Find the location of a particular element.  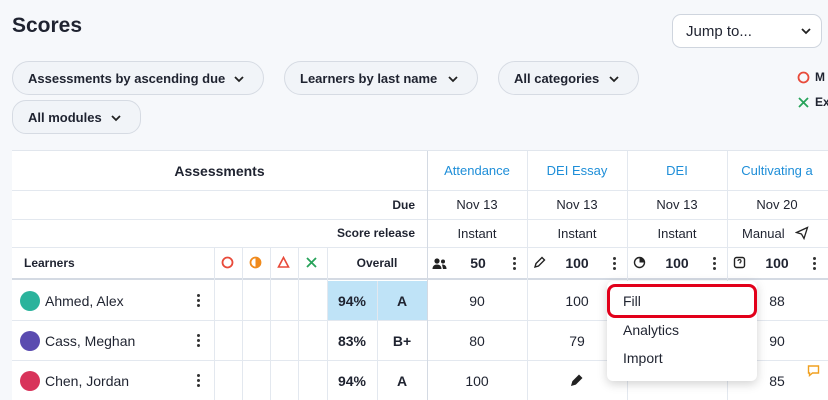

learners-label: Learners is located at coordinates (49, 262).